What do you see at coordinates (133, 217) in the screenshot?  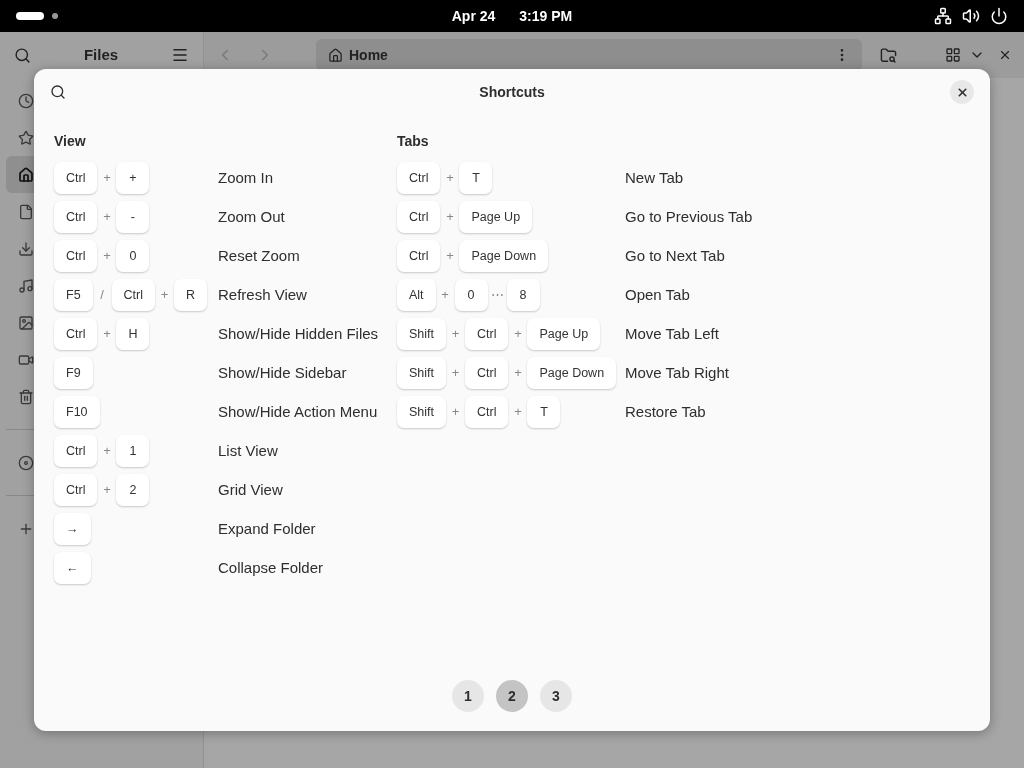 I see `key-cap: -` at bounding box center [133, 217].